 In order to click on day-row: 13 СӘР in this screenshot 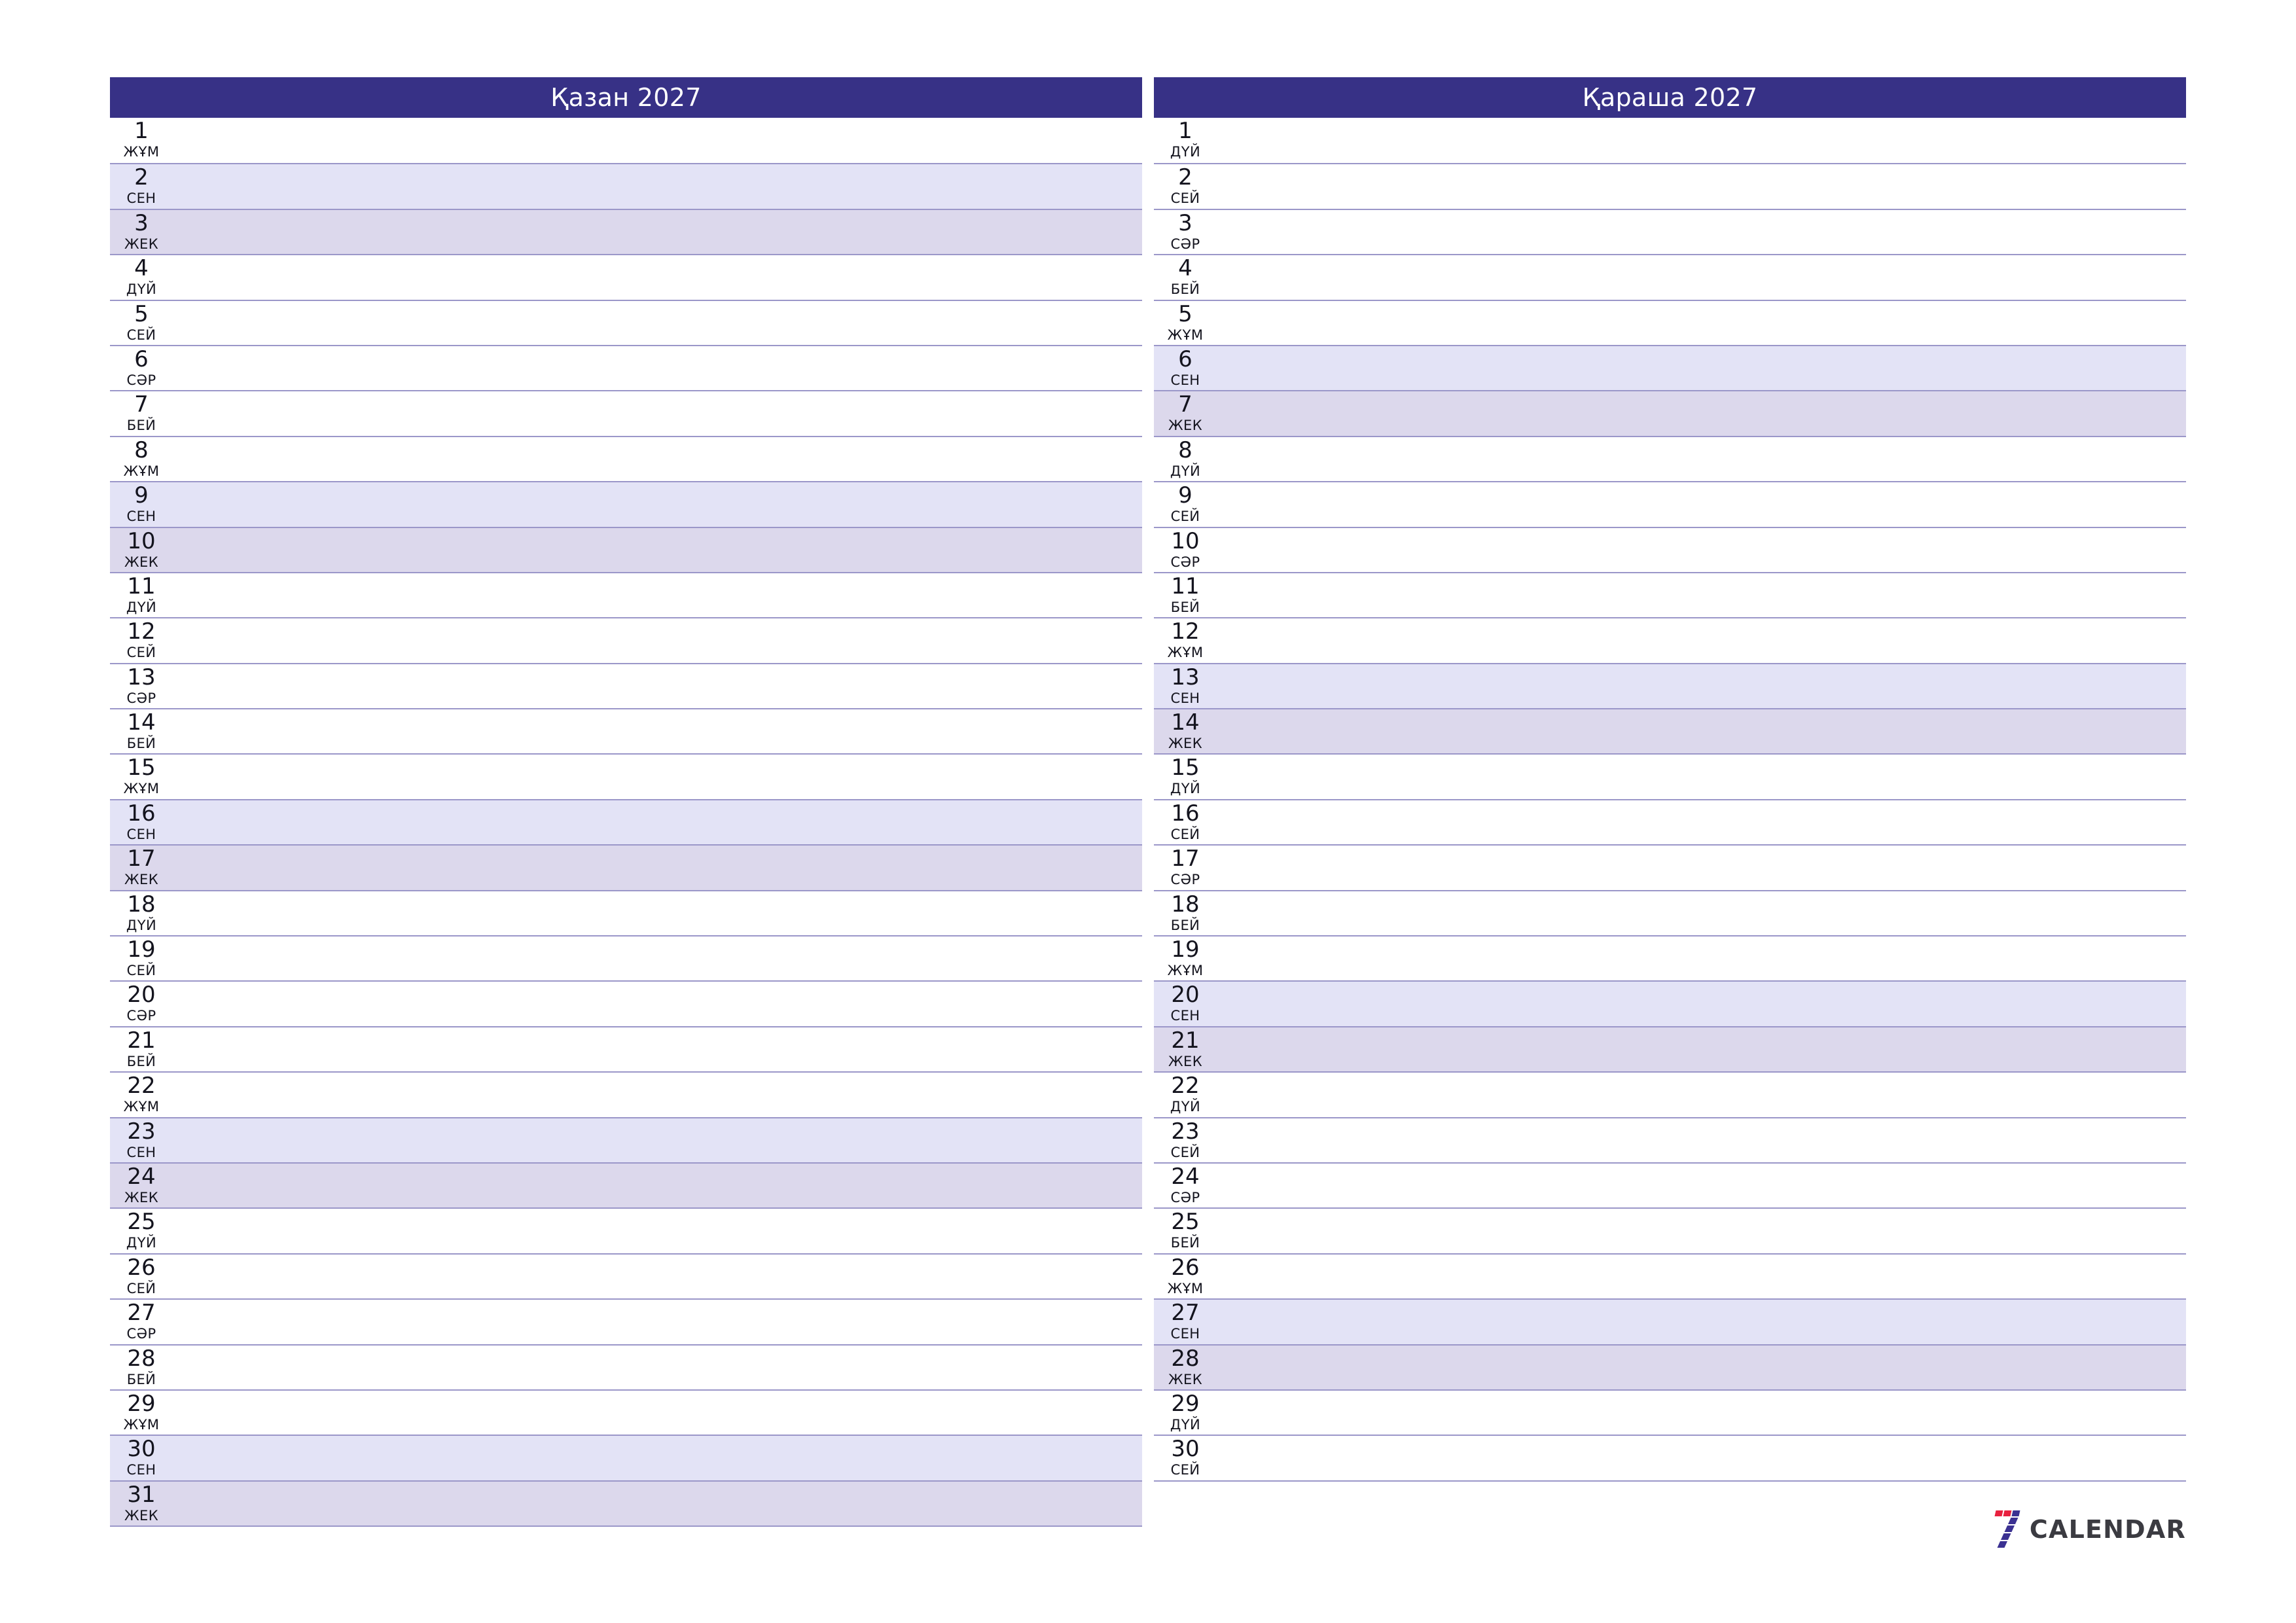, I will do `click(626, 686)`.